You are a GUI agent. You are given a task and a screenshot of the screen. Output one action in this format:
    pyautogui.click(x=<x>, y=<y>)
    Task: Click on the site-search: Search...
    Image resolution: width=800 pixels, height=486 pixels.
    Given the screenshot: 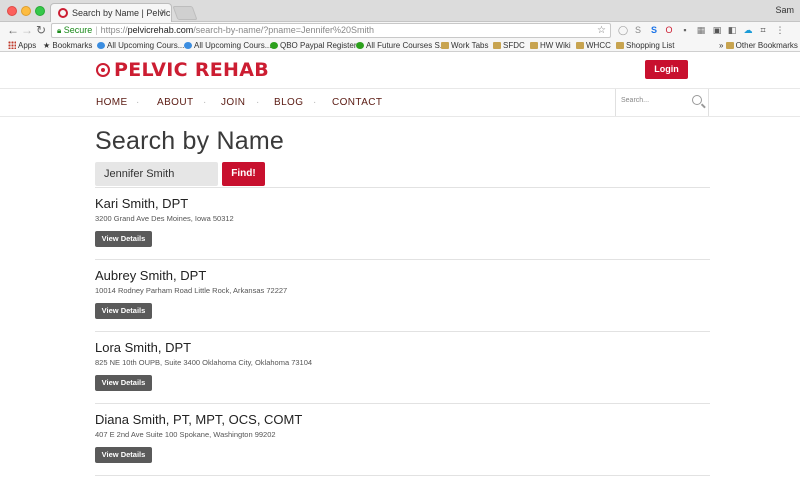 What is the action you would take?
    pyautogui.click(x=662, y=102)
    